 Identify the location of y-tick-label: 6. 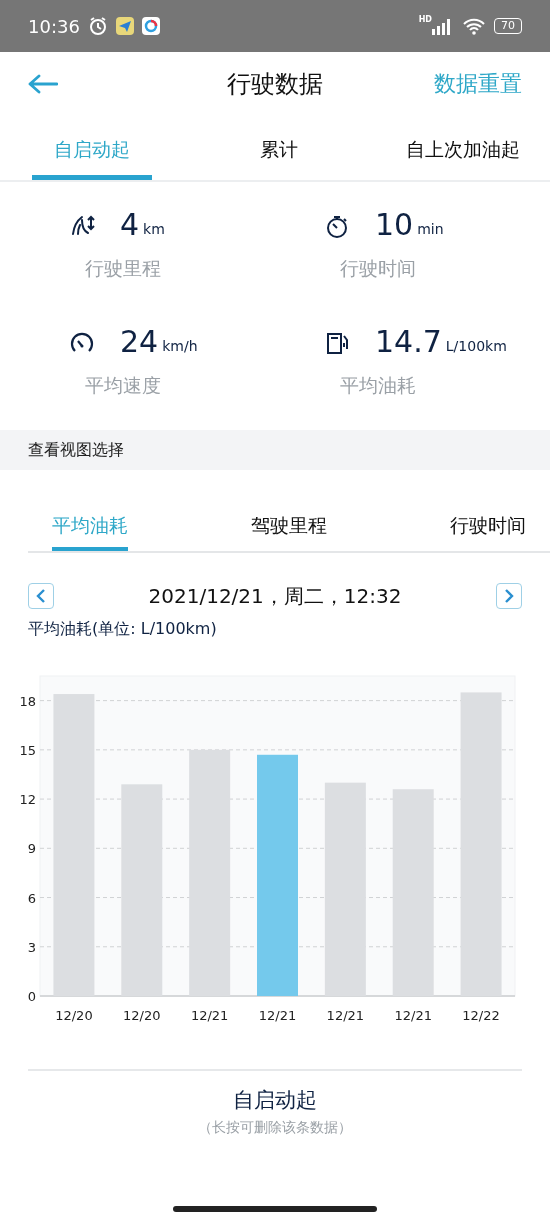
(31, 898).